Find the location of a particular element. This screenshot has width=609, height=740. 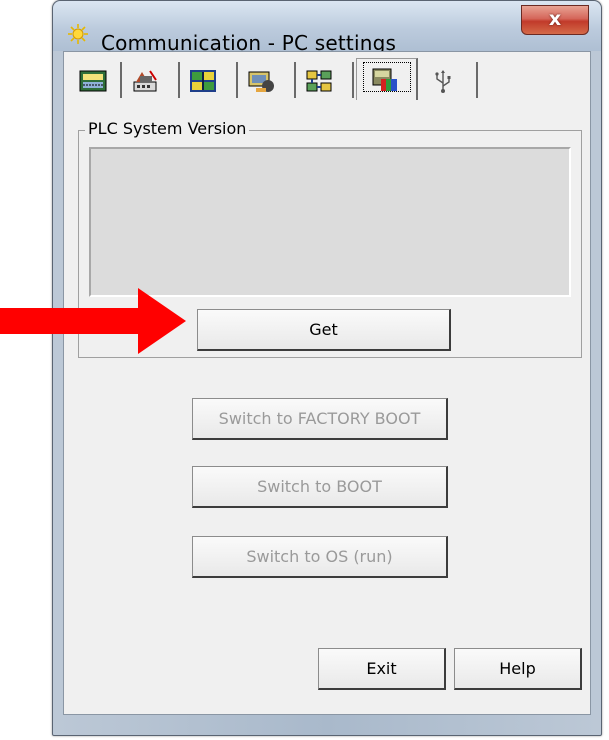

tab-nodes is located at coordinates (326, 80).